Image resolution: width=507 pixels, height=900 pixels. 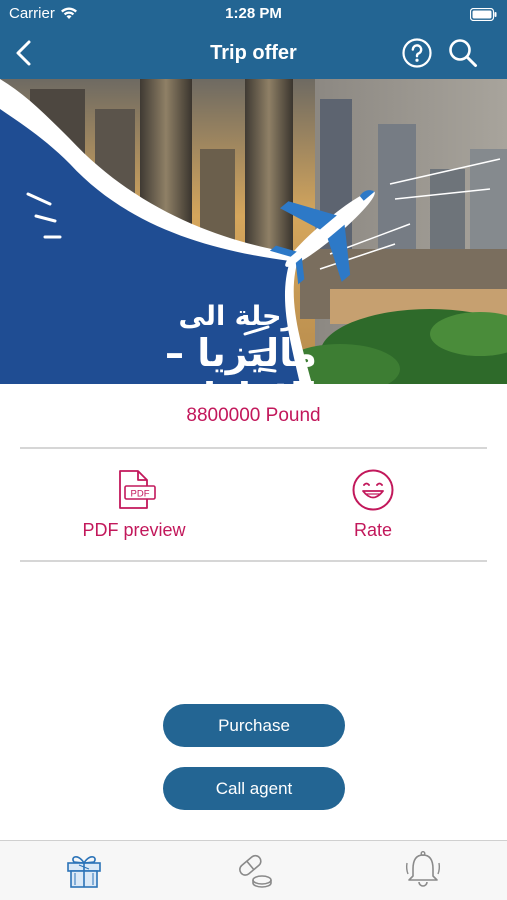 What do you see at coordinates (25, 53) in the screenshot?
I see `back-arrow-icon` at bounding box center [25, 53].